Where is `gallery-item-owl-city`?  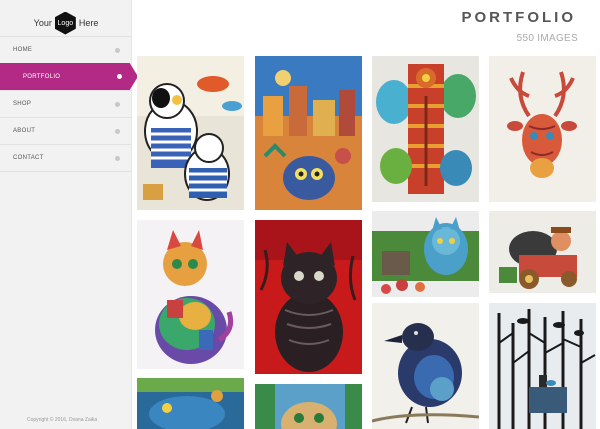
gallery-item-owl-city is located at coordinates (308, 133).